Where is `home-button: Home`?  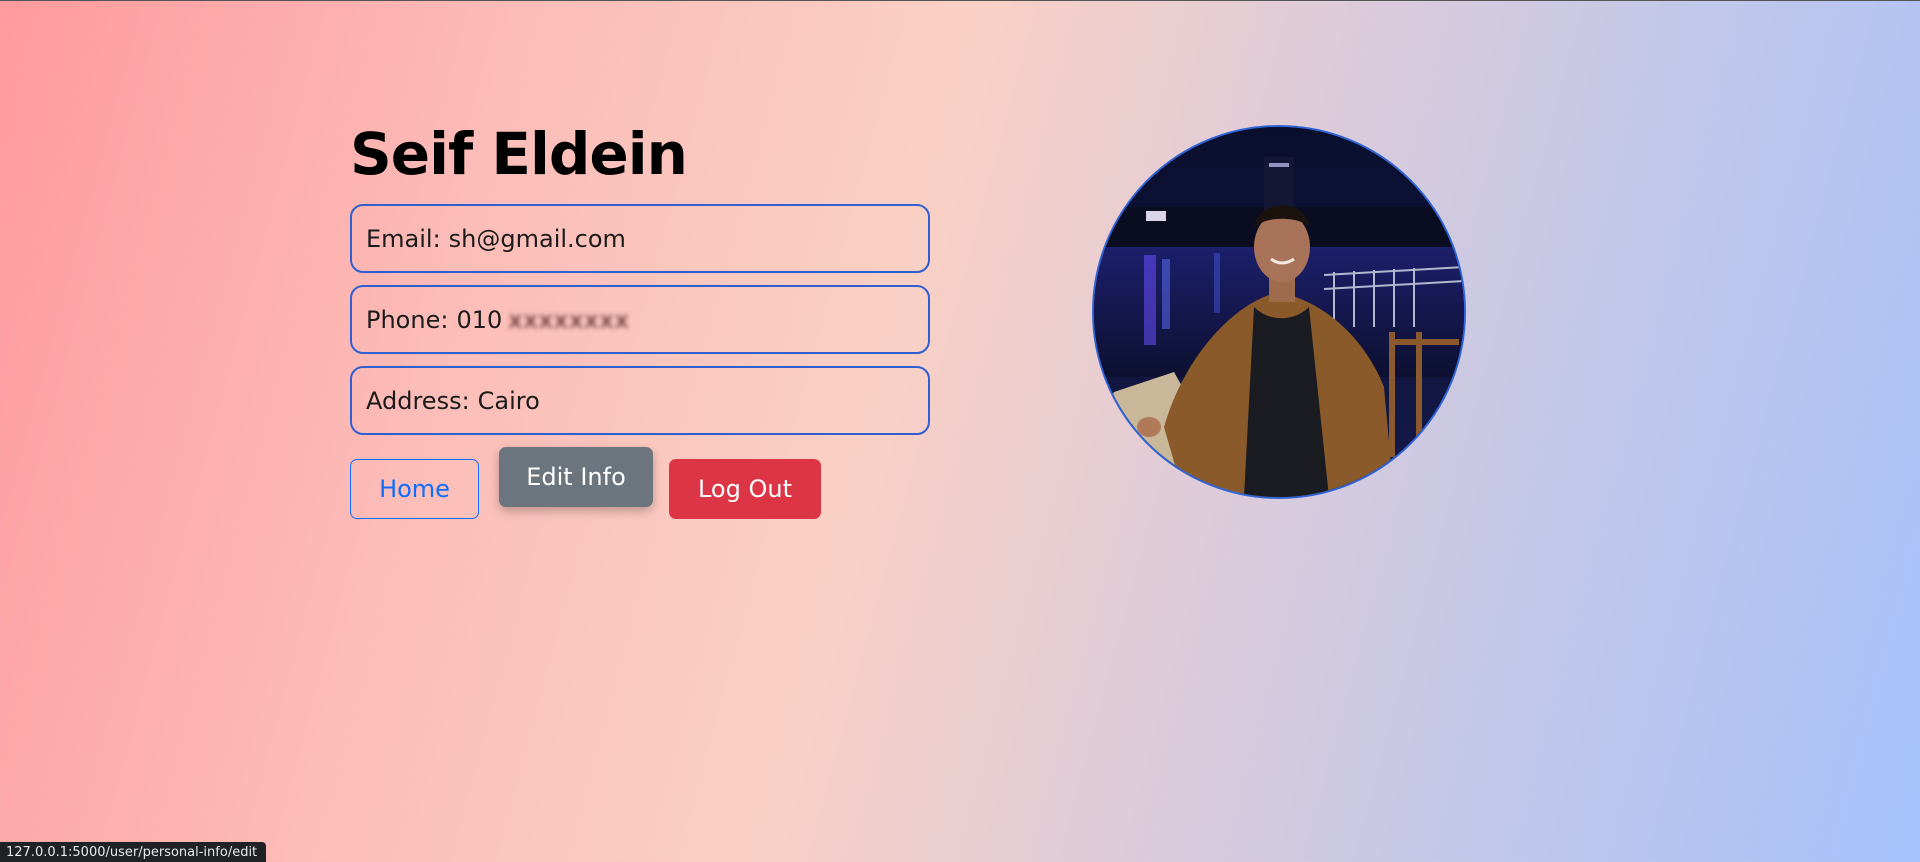 home-button: Home is located at coordinates (414, 489).